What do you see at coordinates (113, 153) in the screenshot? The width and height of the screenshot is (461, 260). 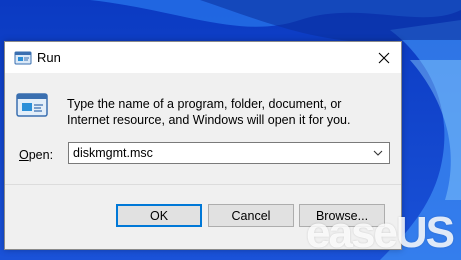 I see `command-input: diskmgmt.msc` at bounding box center [113, 153].